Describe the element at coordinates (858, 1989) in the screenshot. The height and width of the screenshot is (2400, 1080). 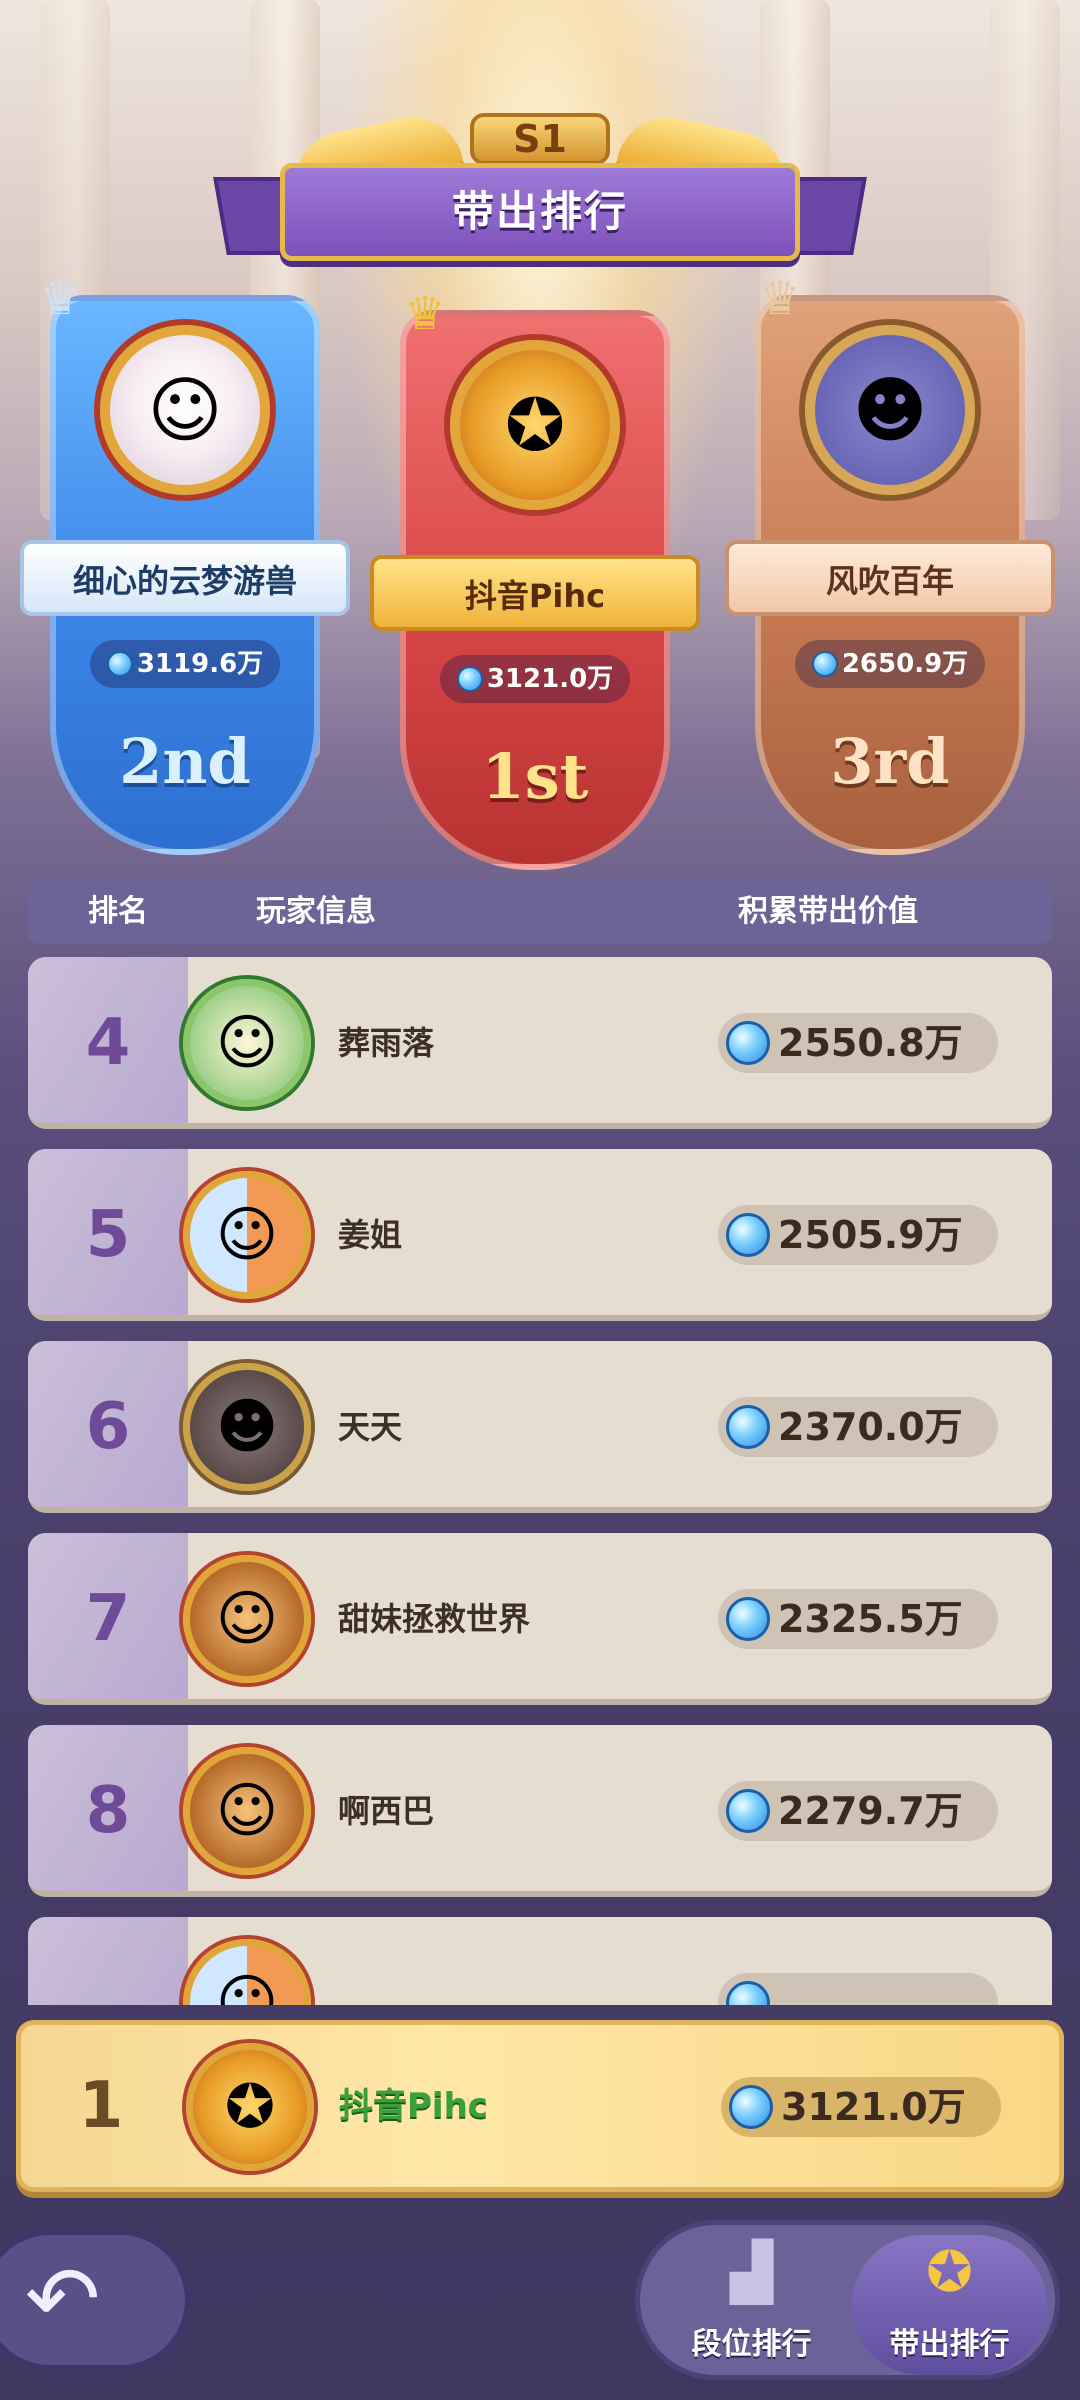
I see `player-value` at that location.